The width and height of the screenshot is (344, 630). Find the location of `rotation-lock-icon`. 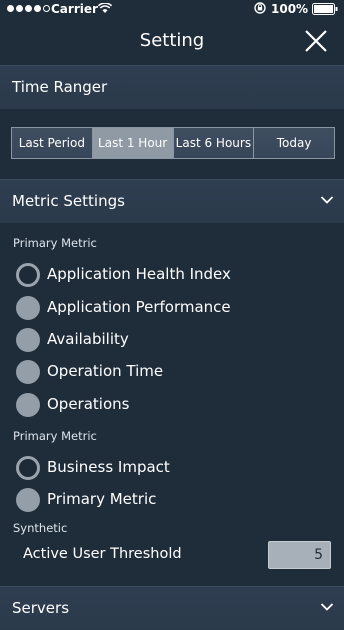

rotation-lock-icon is located at coordinates (260, 8).